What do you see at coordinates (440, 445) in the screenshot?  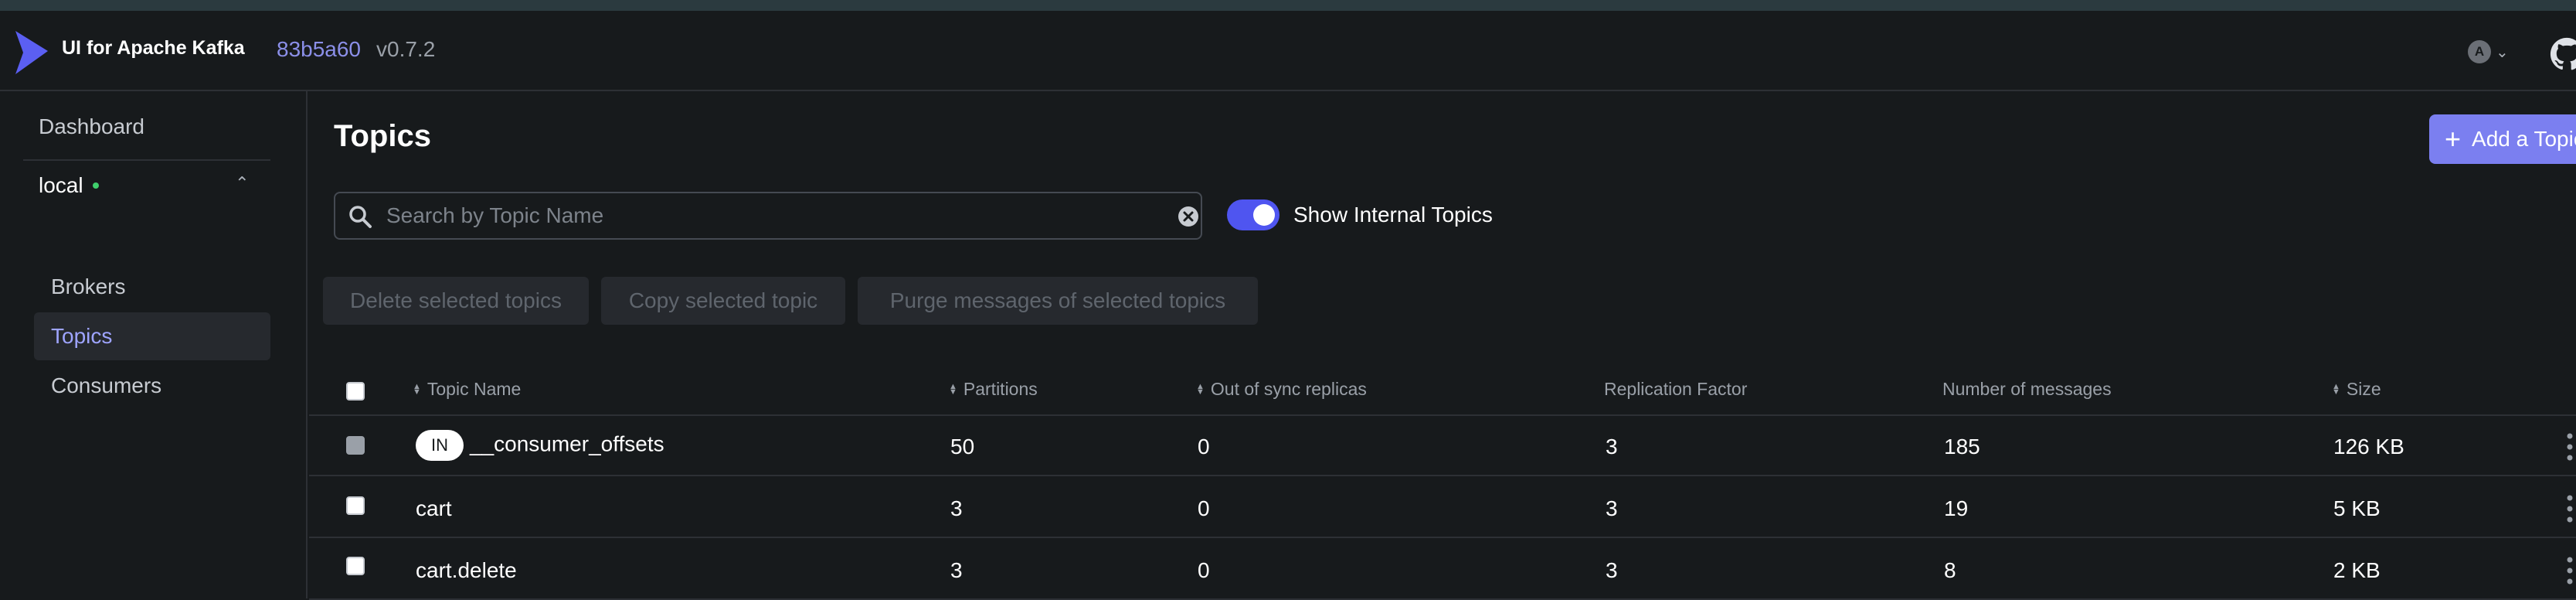 I see `internal-badge: IN` at bounding box center [440, 445].